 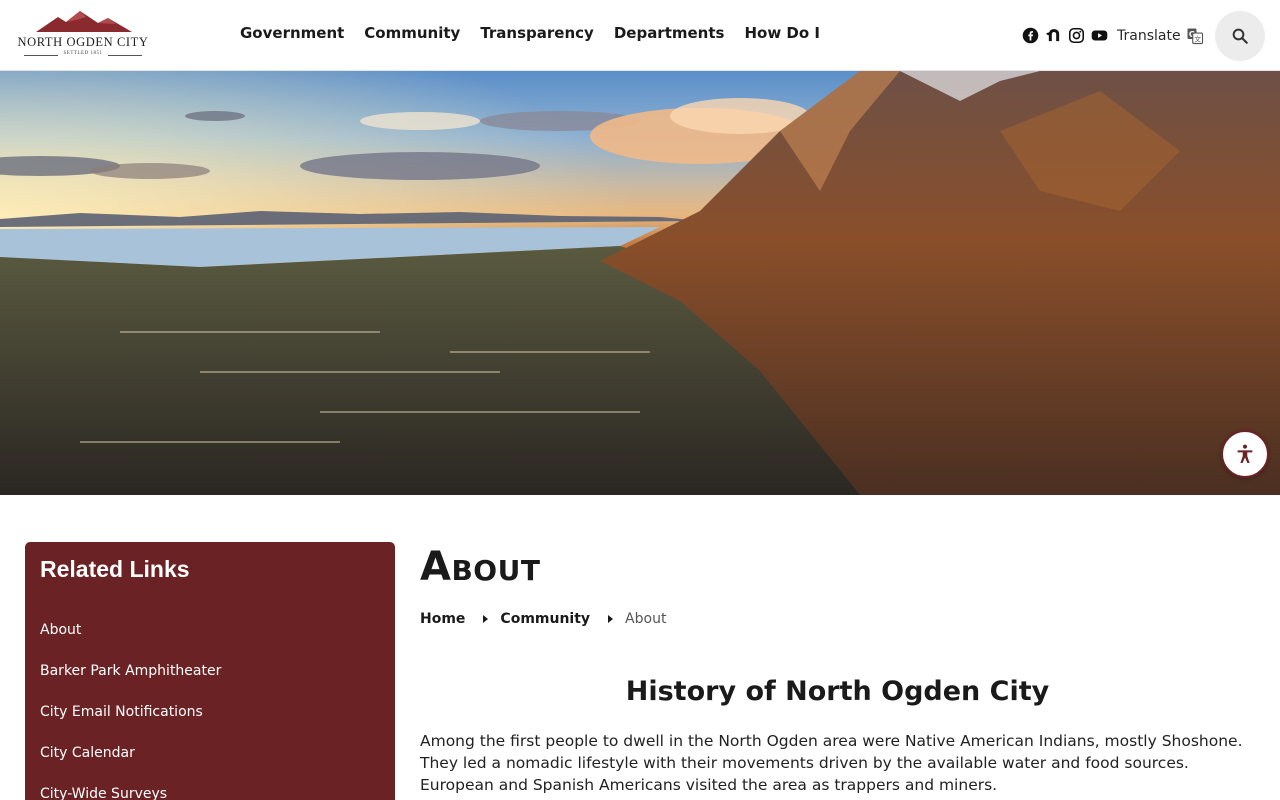 I want to click on sidebar-item-city-wide-surveys: City-Wide Surveys, so click(x=130, y=793).